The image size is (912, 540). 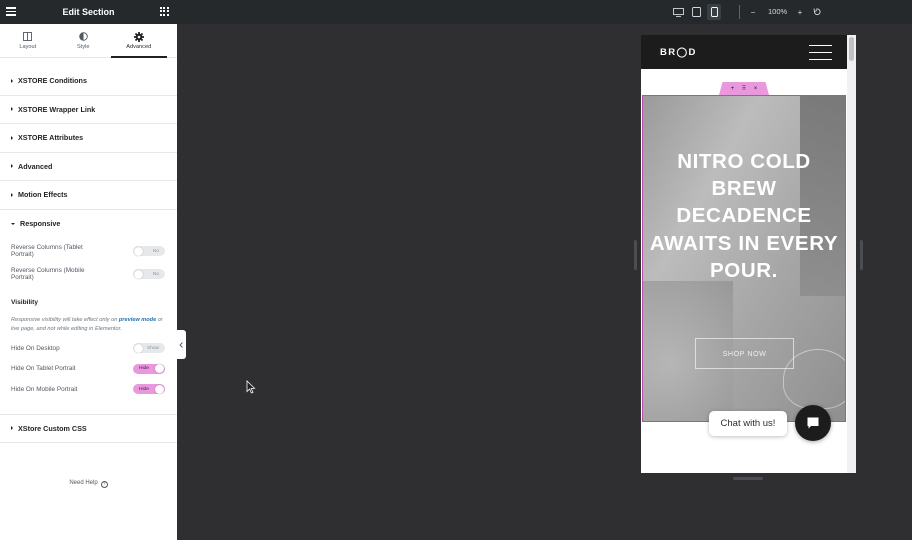 I want to click on tab-style: Style, so click(x=84, y=40).